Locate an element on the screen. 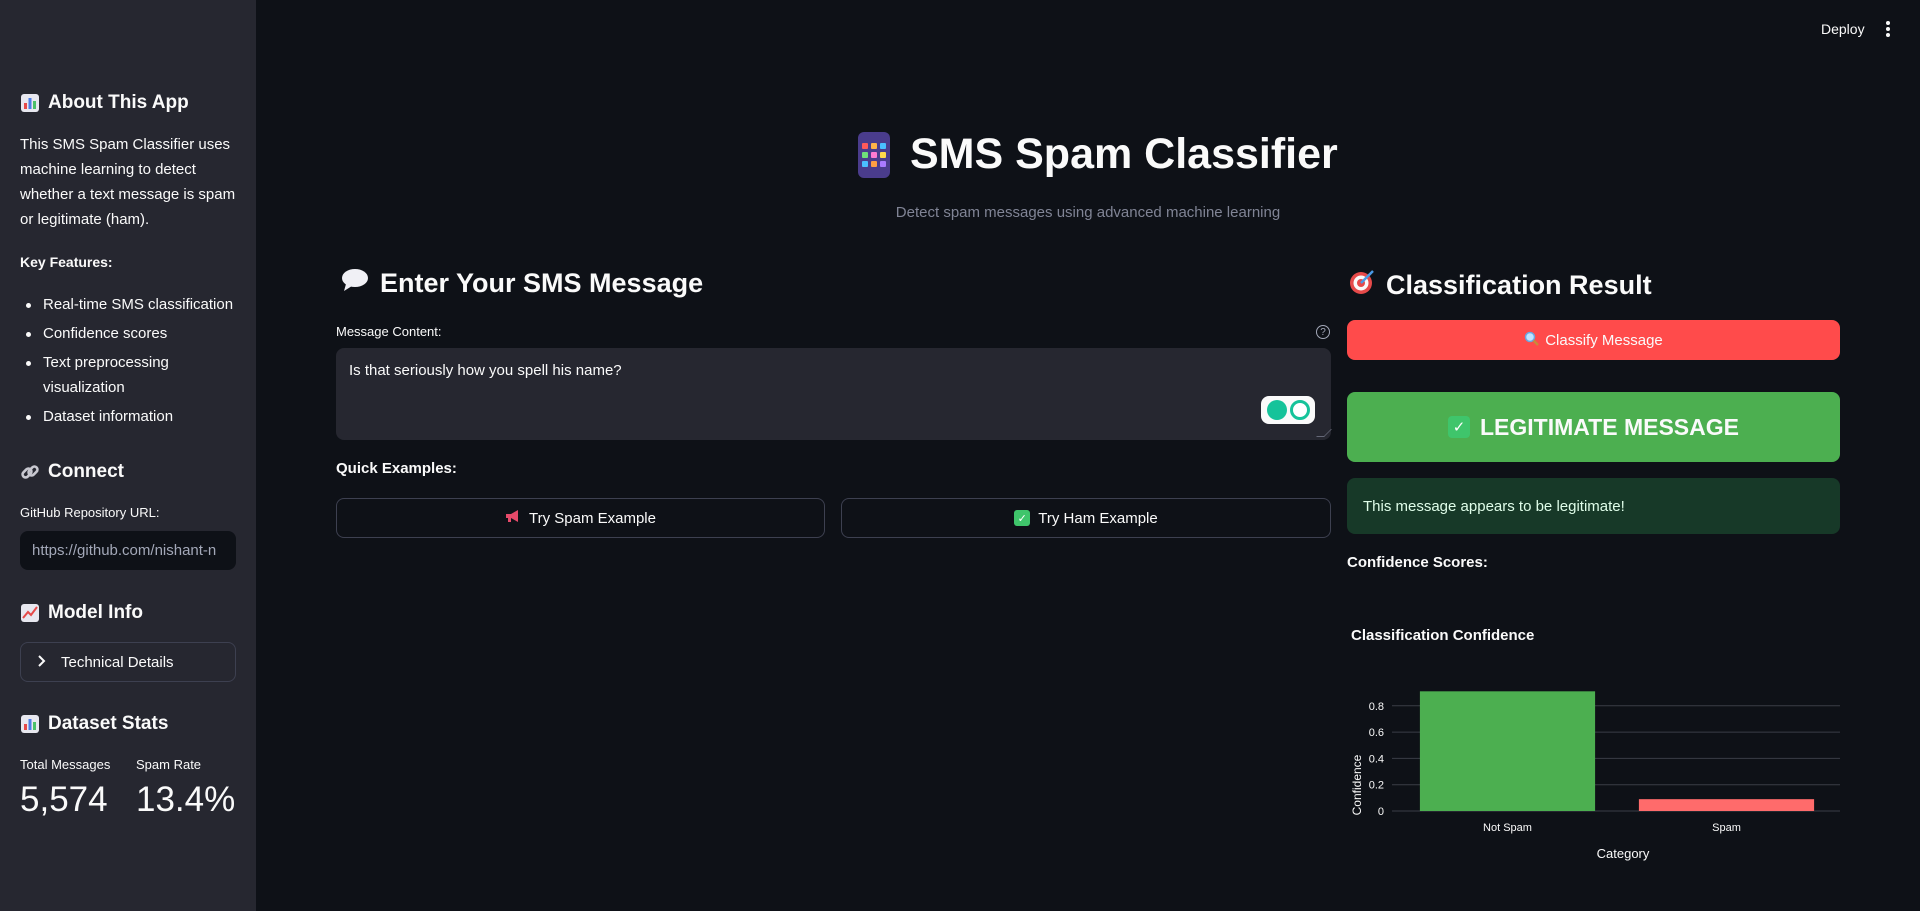  chart-y-tick-label: 0.2 is located at coordinates (1376, 786).